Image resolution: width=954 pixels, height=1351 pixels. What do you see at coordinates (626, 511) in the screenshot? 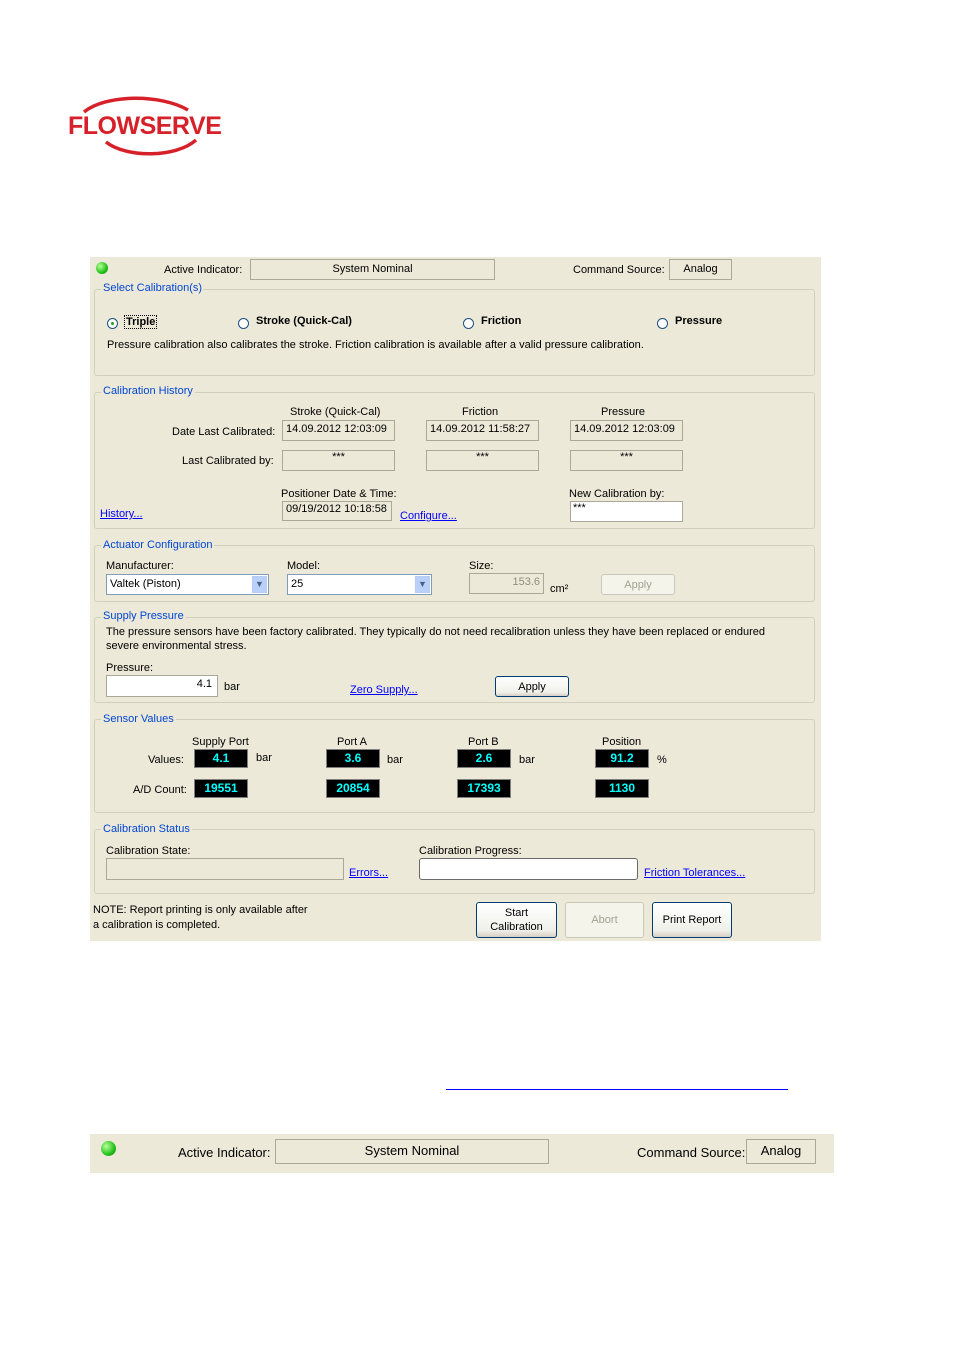
I see `new-calibration-by-input: ***` at bounding box center [626, 511].